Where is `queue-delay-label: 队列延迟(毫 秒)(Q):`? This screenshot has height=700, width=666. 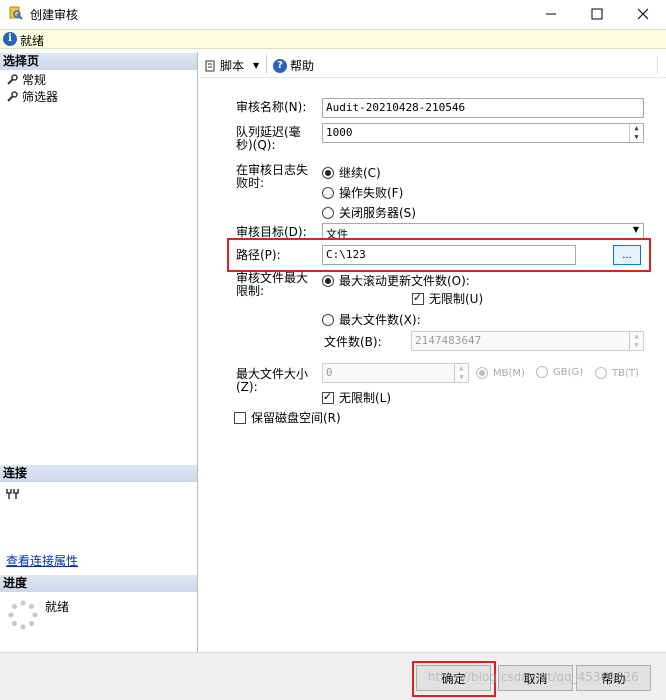 queue-delay-label: 队列延迟(毫 秒)(Q): is located at coordinates (268, 138).